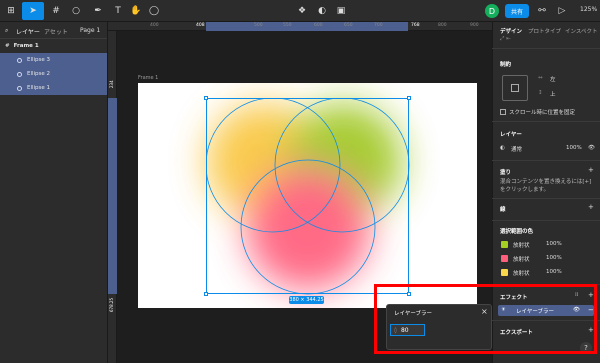 The width and height of the screenshot is (600, 363). What do you see at coordinates (56, 11) in the screenshot?
I see `frame-tool-icon: #` at bounding box center [56, 11].